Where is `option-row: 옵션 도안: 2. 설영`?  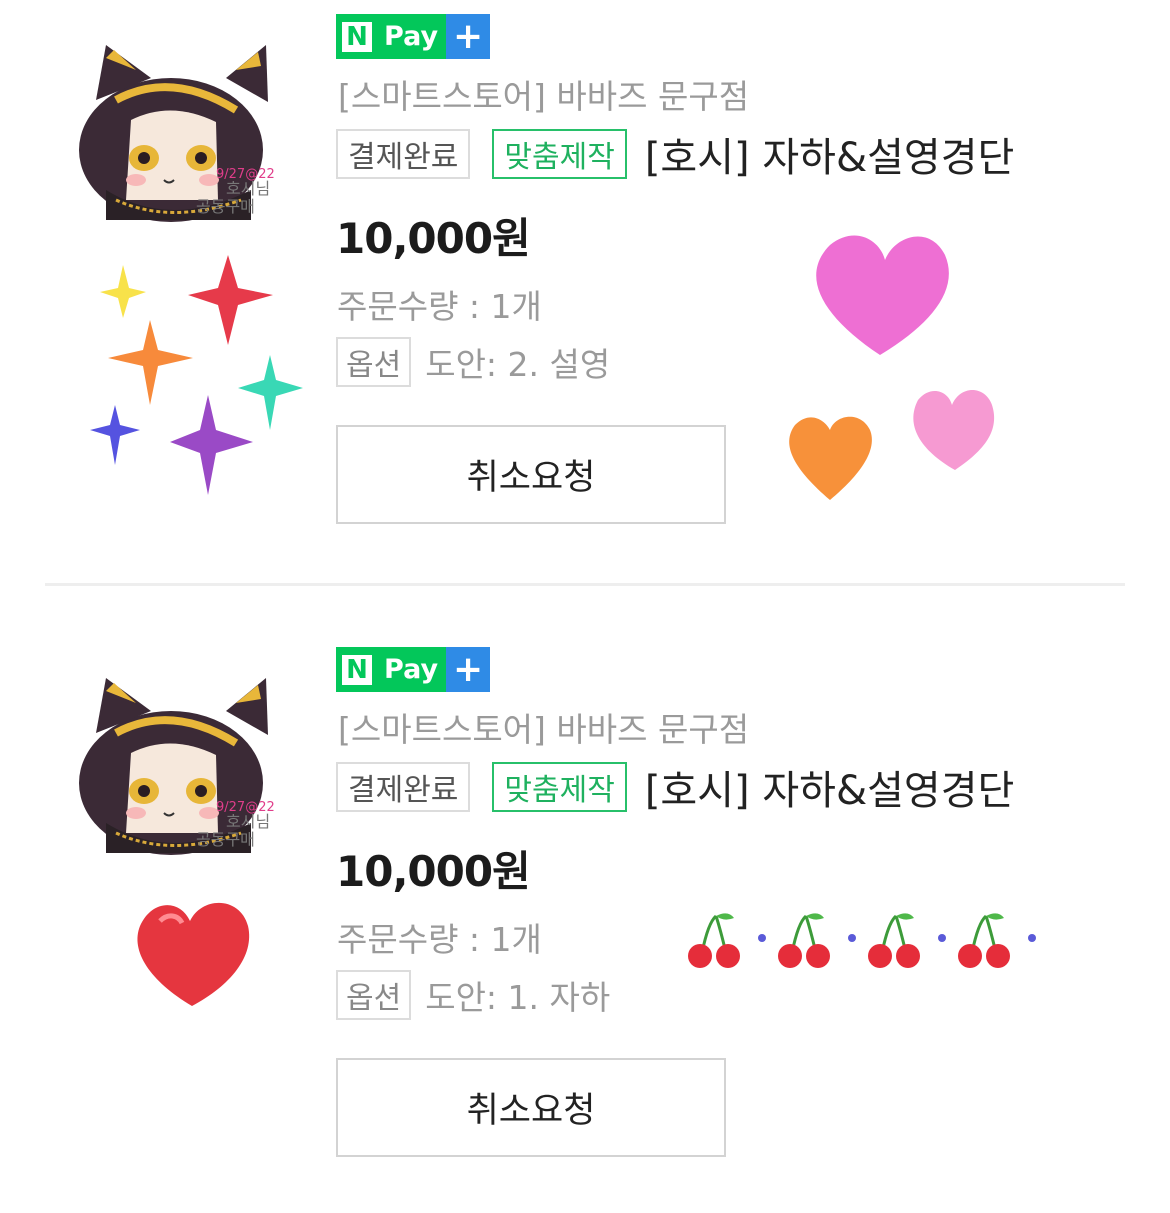
option-row: 옵션 도안: 2. 설영 is located at coordinates (473, 362).